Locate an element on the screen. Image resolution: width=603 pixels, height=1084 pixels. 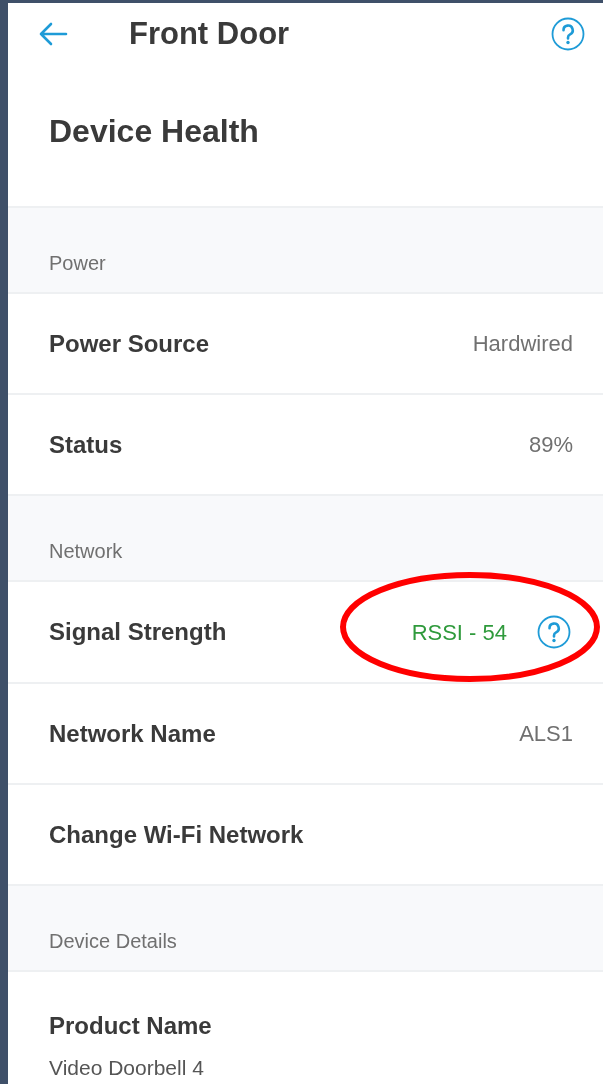
row-label: Product Name is located at coordinates (131, 1026).